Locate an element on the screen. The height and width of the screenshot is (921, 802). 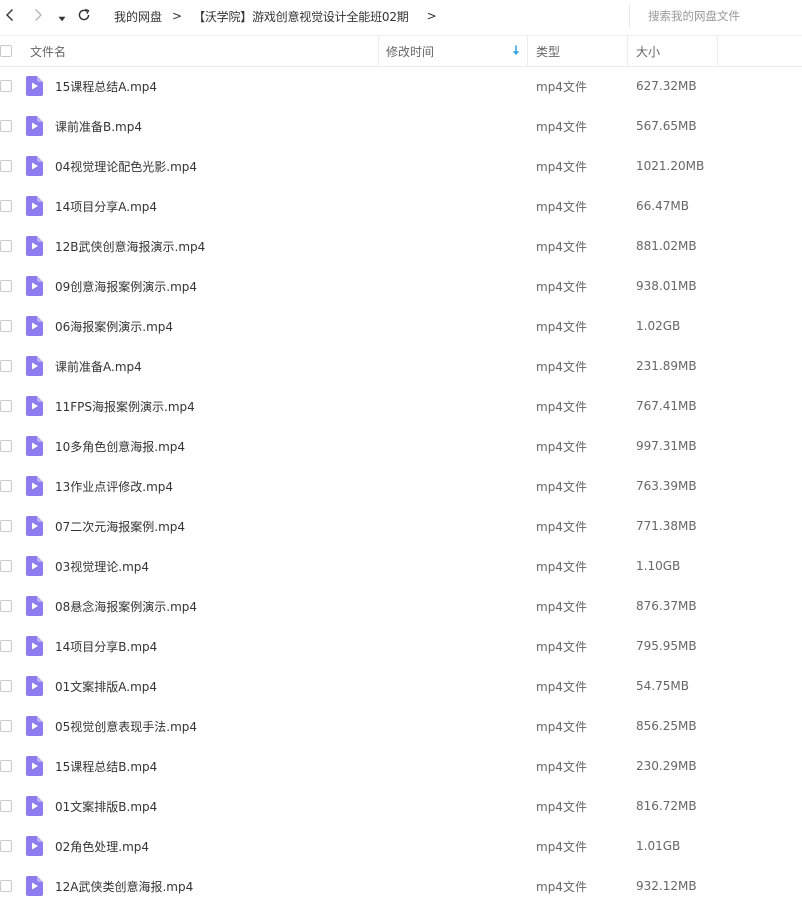
caret-down-icon is located at coordinates (62, 16).